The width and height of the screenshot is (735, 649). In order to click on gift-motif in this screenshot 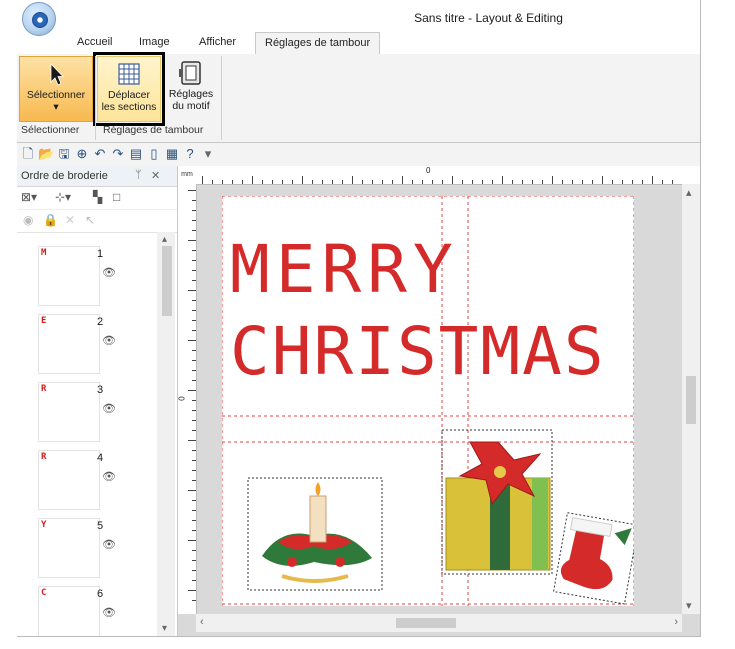, I will do `click(497, 502)`.